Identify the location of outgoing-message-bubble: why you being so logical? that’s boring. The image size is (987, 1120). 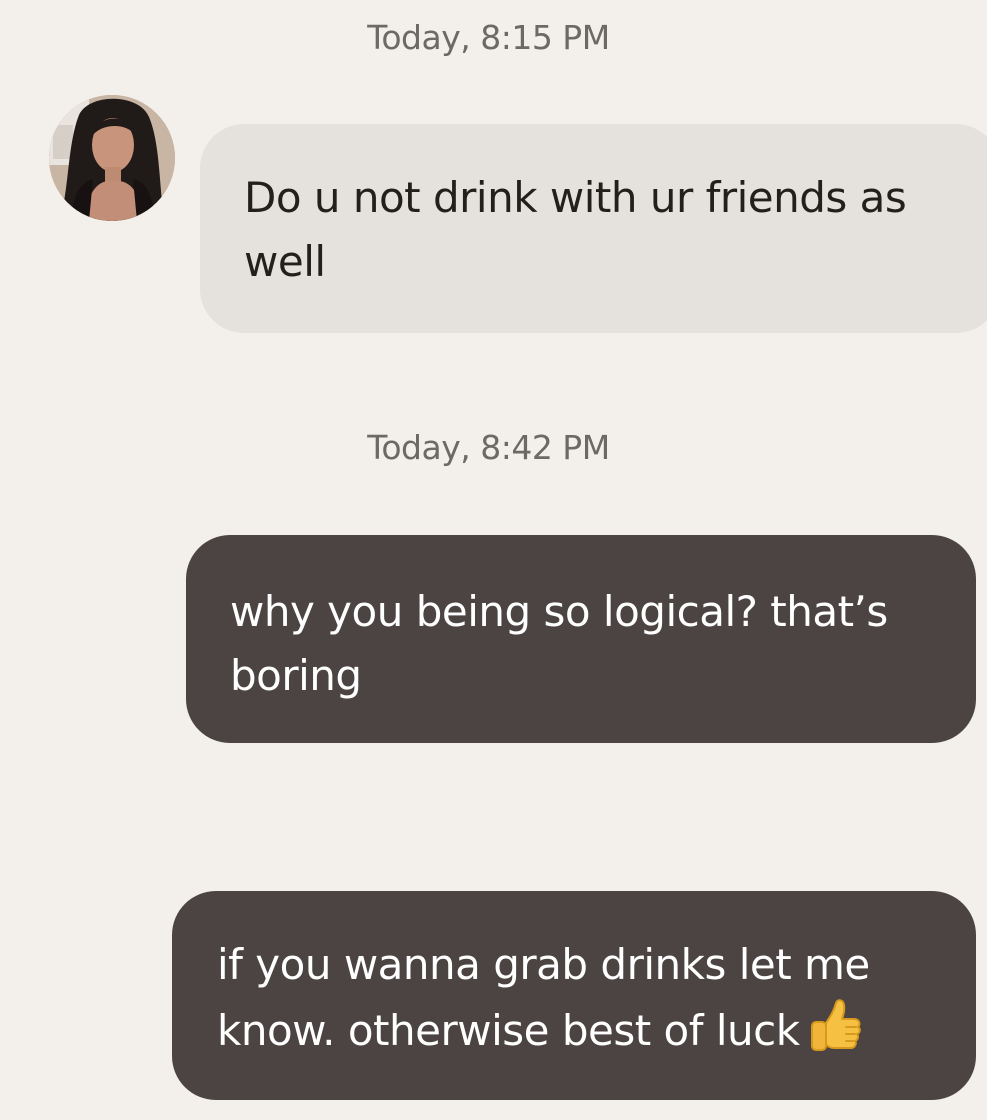
(581, 639).